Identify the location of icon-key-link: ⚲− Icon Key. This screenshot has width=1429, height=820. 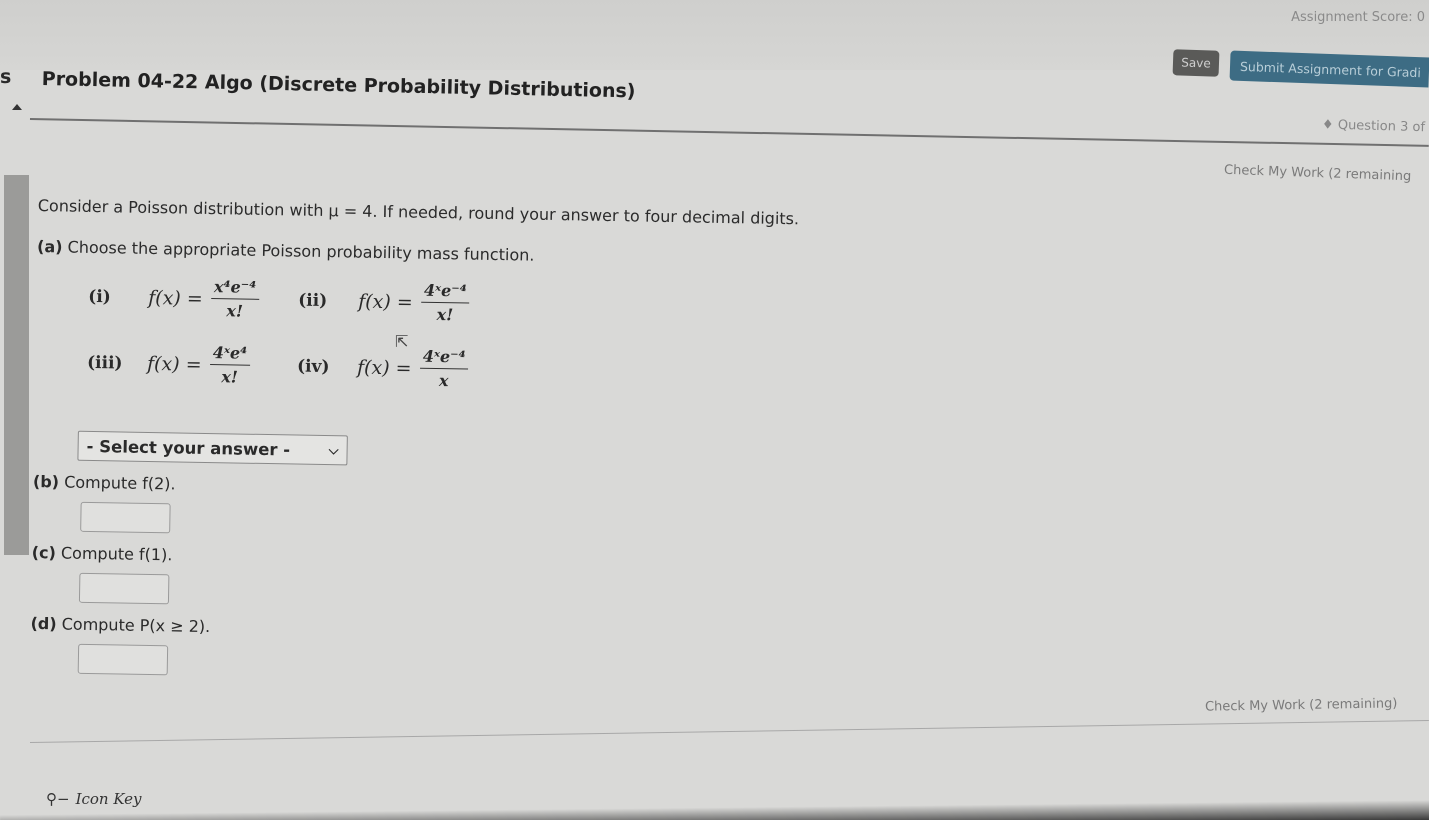
(94, 799).